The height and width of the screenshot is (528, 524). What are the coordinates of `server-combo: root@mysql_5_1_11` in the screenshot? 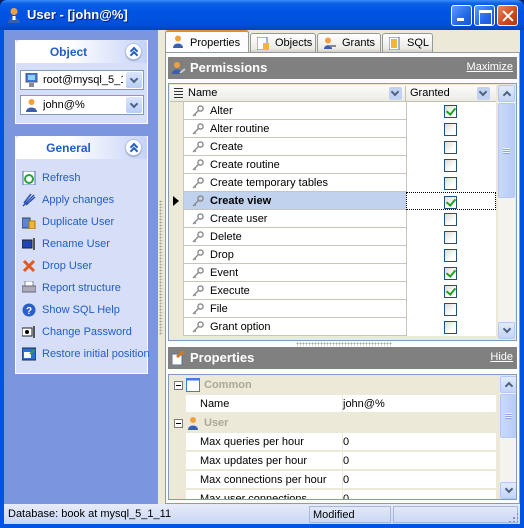 It's located at (82, 80).